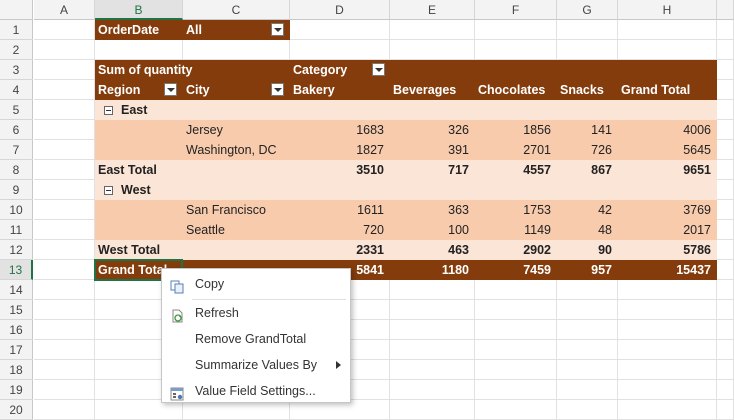 This screenshot has height=420, width=734. What do you see at coordinates (667, 230) in the screenshot?
I see `value-cell: 2017` at bounding box center [667, 230].